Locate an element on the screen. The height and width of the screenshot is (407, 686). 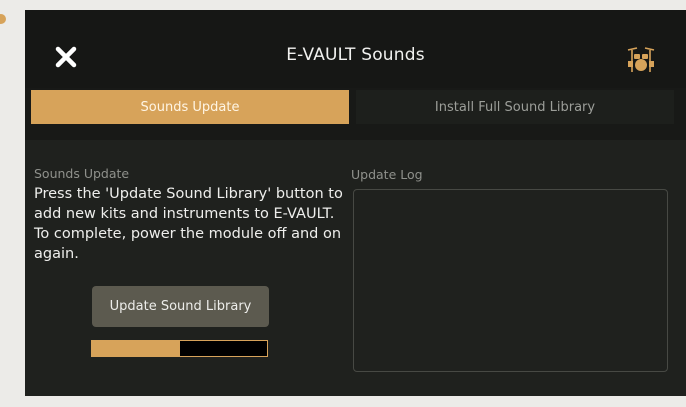
update-log-label: Update Log is located at coordinates (387, 174).